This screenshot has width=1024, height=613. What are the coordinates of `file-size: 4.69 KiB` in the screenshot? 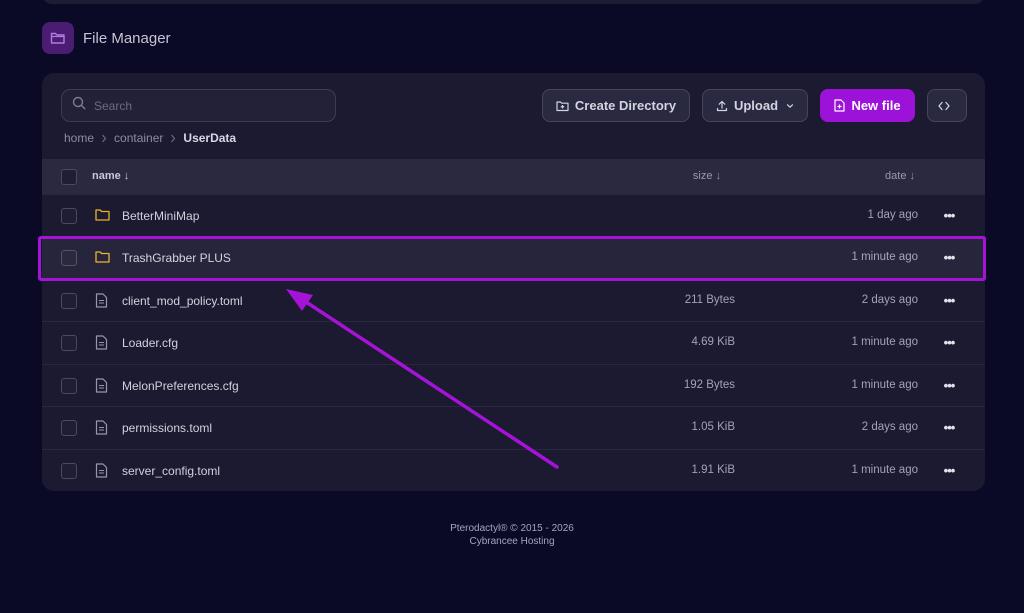 It's located at (713, 342).